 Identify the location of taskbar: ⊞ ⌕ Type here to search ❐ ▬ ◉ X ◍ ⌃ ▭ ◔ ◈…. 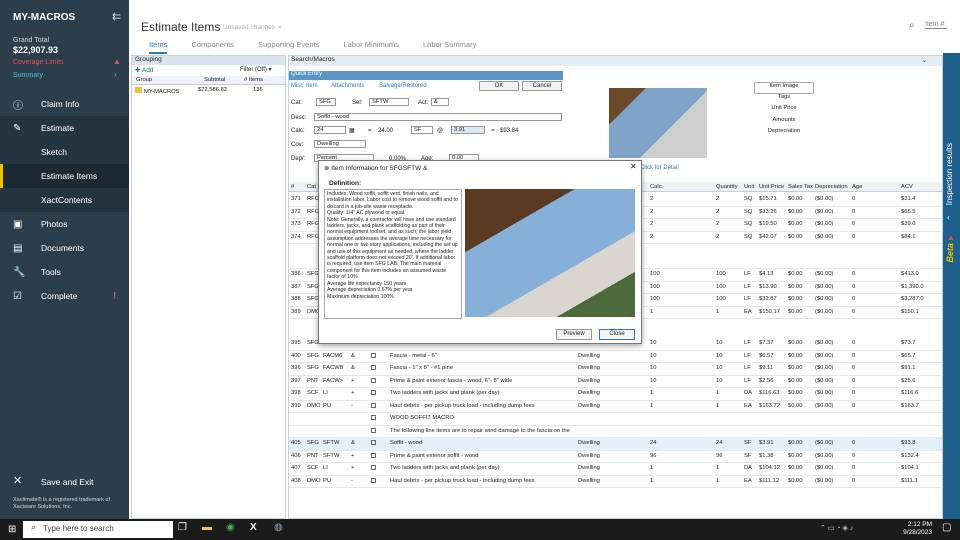
(480, 529).